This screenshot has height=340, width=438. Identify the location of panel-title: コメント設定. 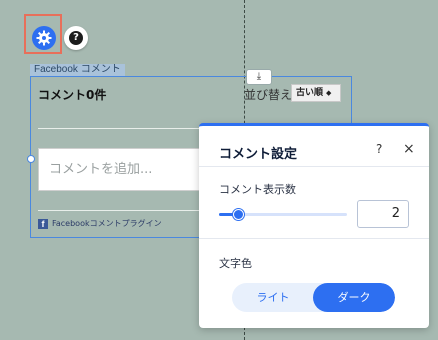
(258, 154).